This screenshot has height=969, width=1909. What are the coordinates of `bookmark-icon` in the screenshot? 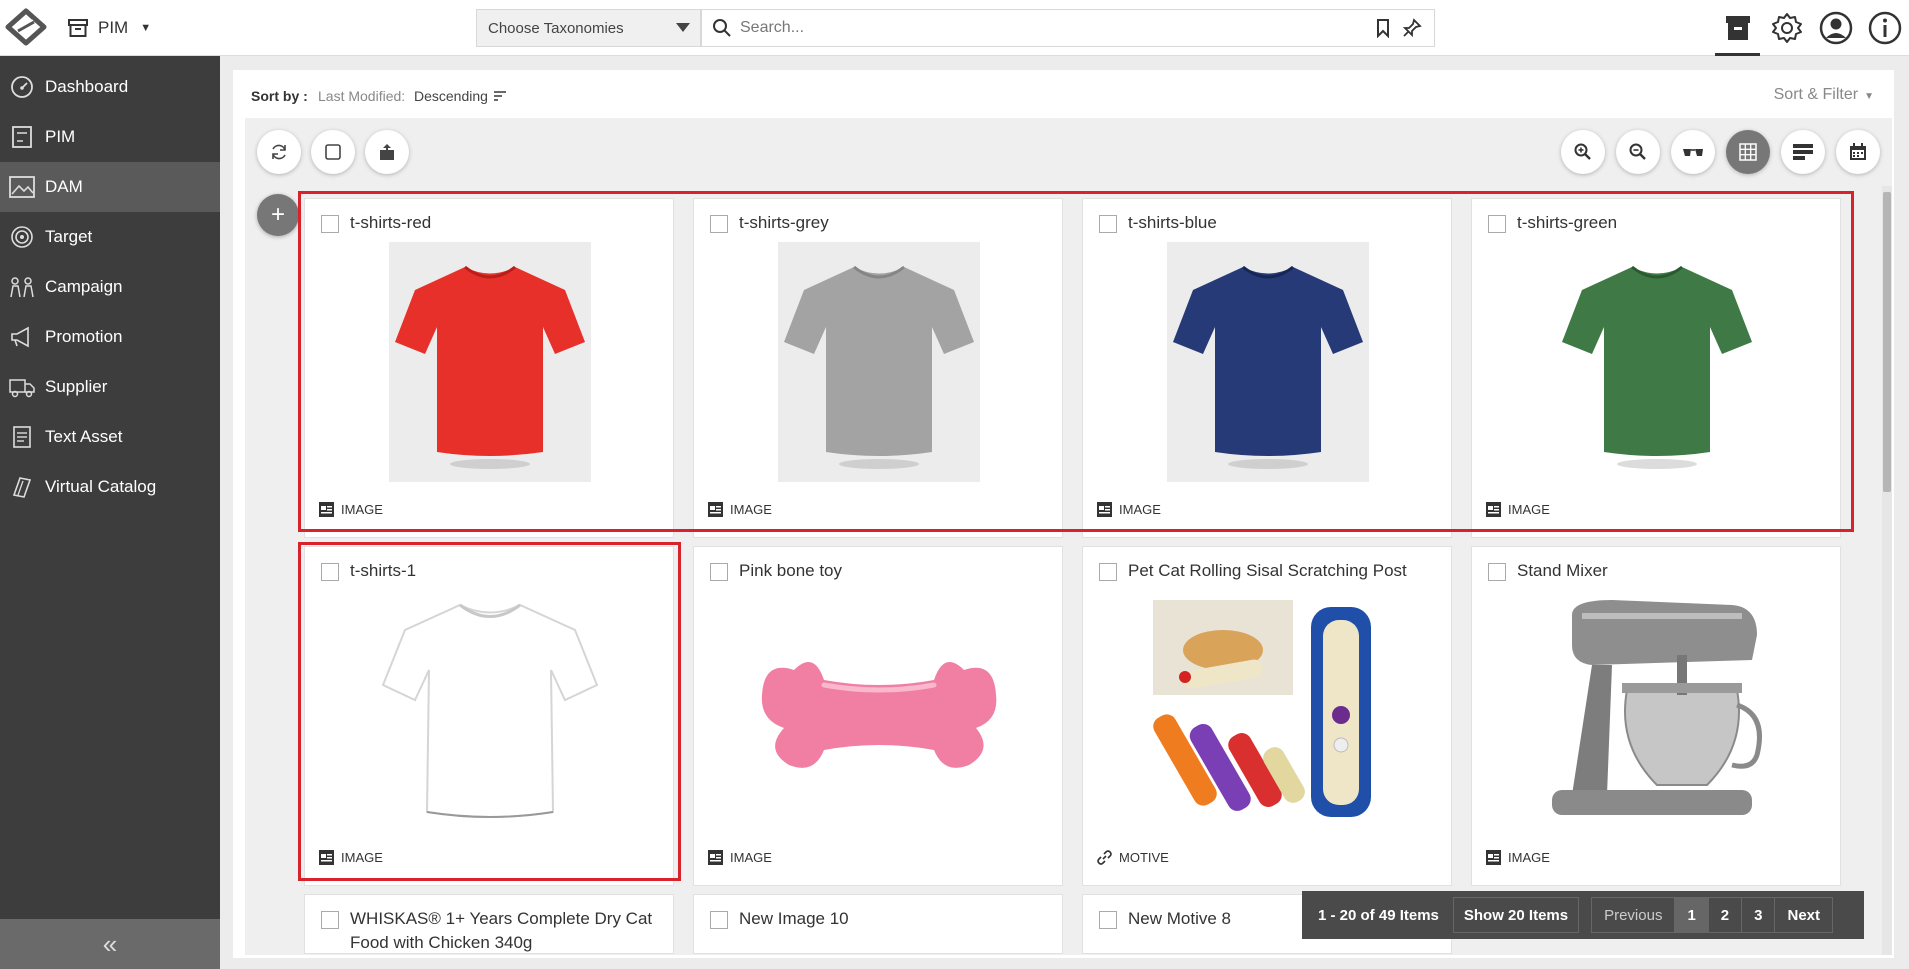 It's located at (1383, 28).